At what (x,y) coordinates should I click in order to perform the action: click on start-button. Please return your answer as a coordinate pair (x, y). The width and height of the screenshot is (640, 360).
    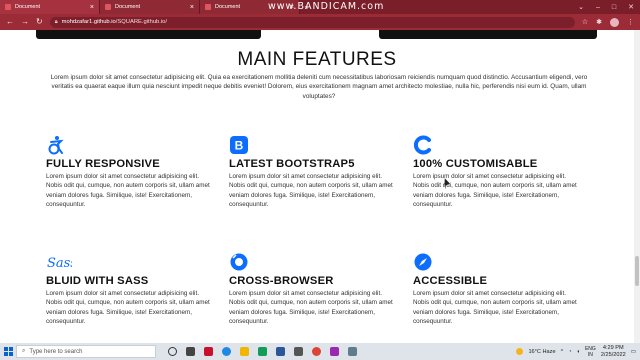
    Looking at the image, I should click on (8, 351).